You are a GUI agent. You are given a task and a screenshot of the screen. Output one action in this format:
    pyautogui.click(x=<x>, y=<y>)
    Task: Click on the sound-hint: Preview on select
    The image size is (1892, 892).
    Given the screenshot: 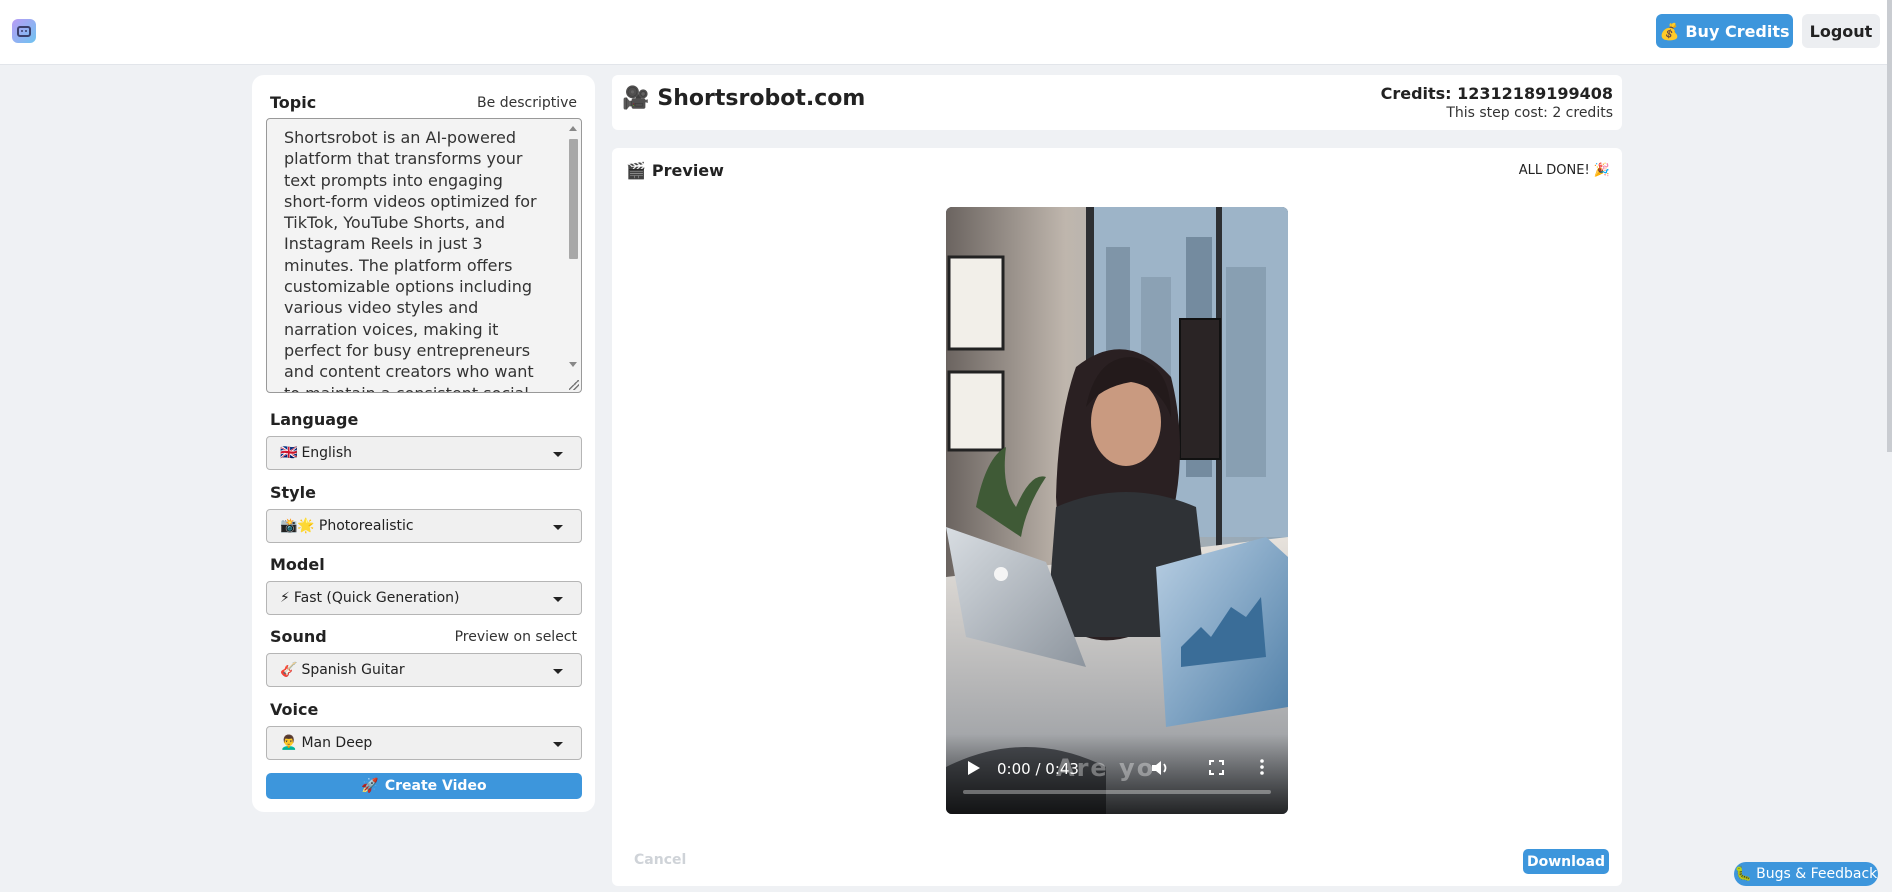 What is the action you would take?
    pyautogui.click(x=515, y=637)
    